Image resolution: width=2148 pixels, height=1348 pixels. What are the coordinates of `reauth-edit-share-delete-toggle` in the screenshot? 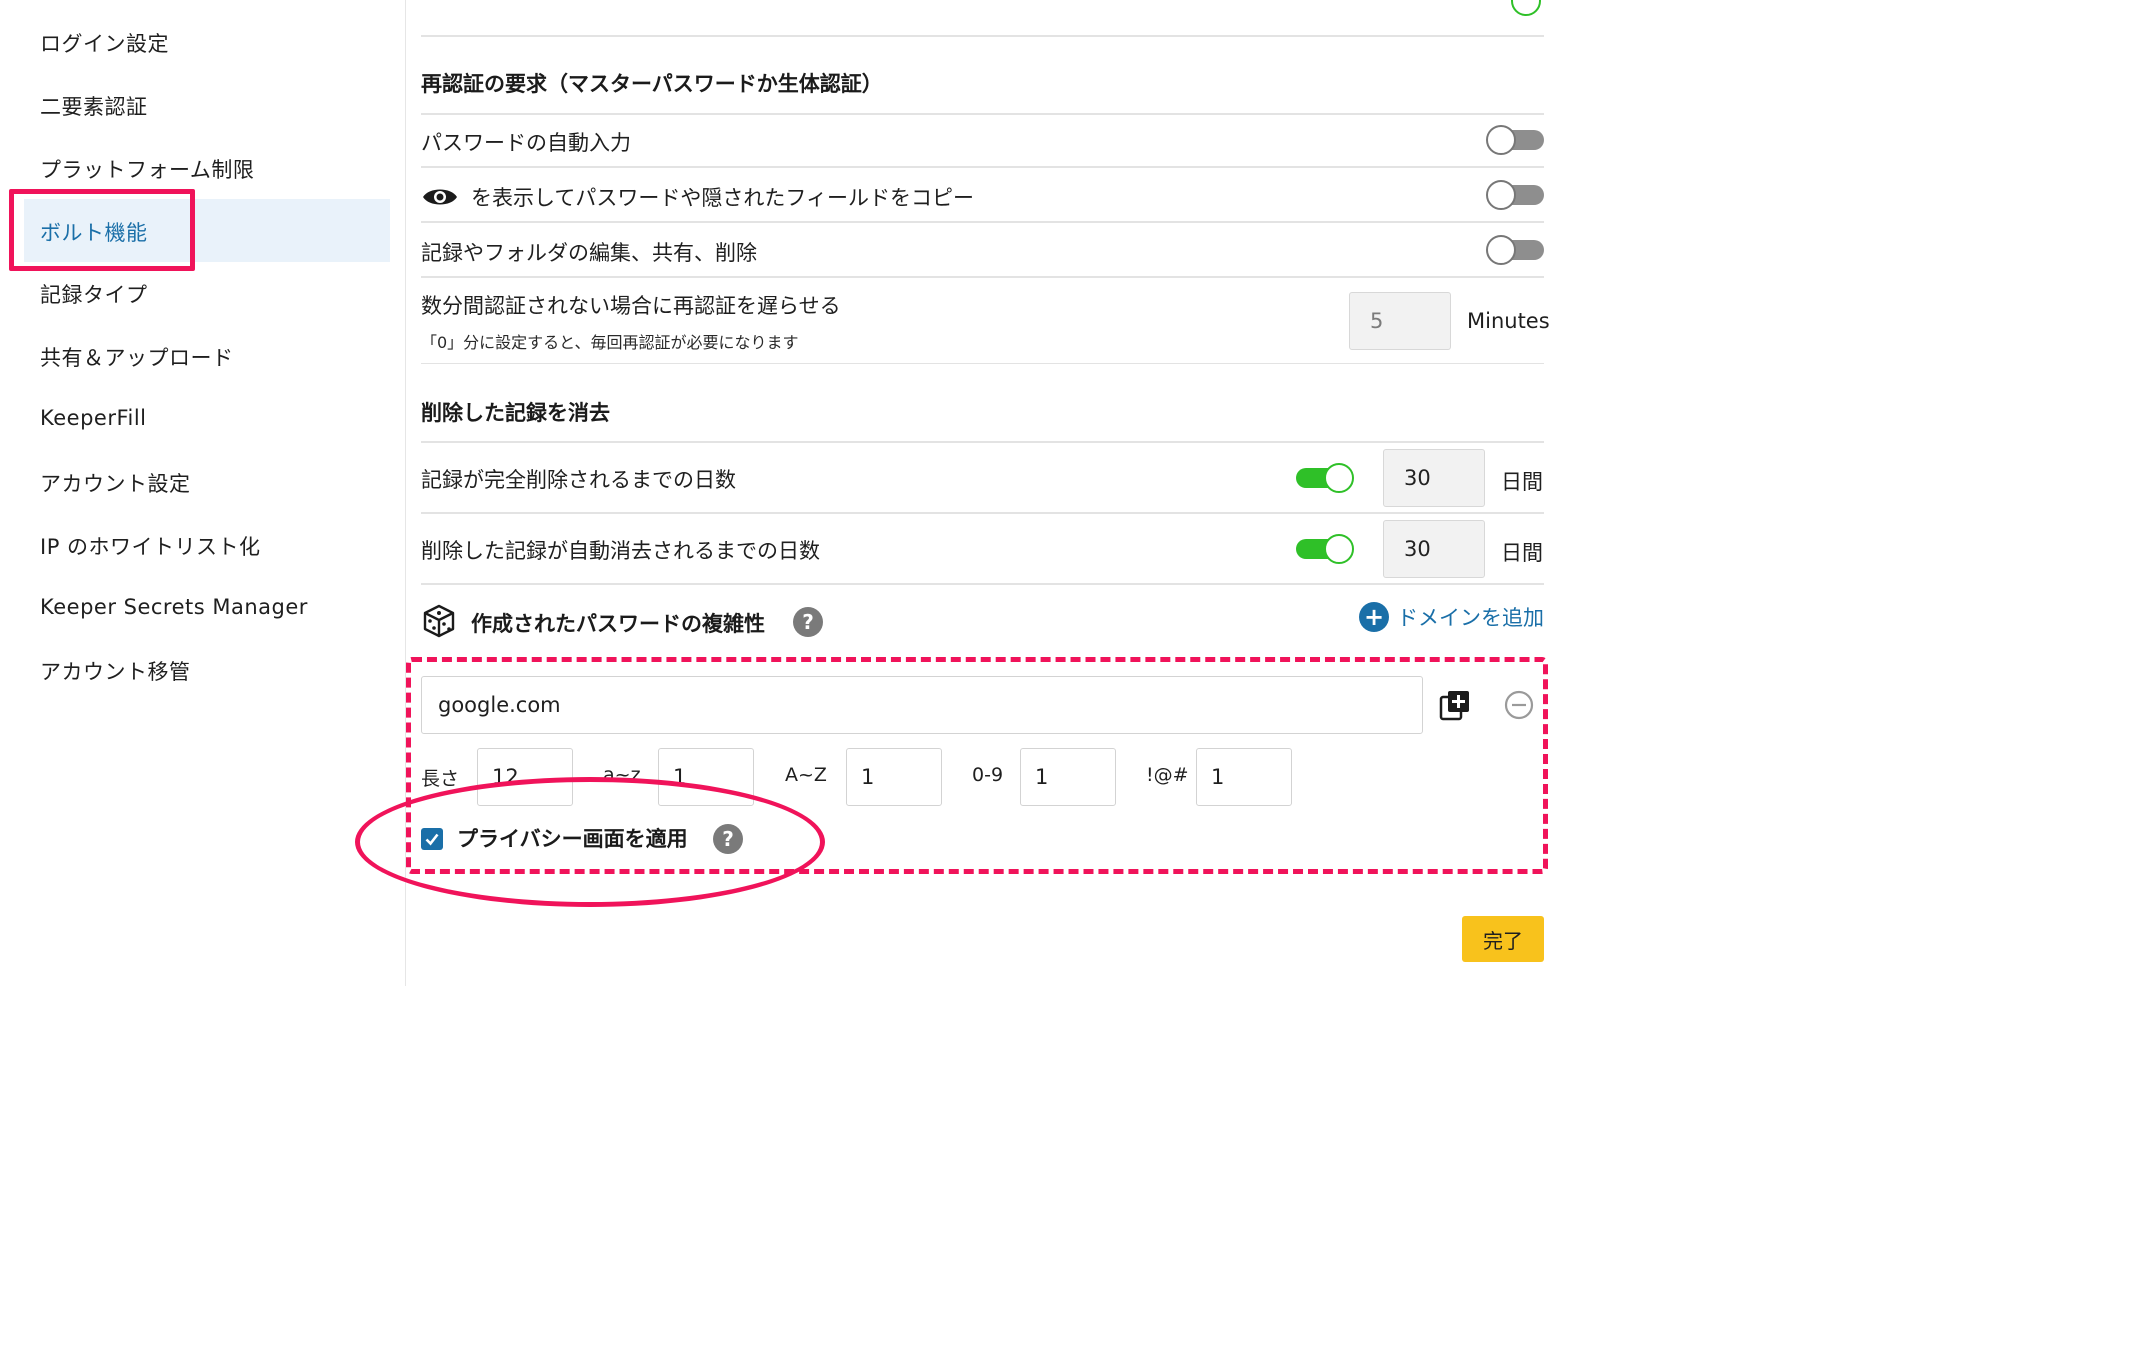 It's located at (1515, 250).